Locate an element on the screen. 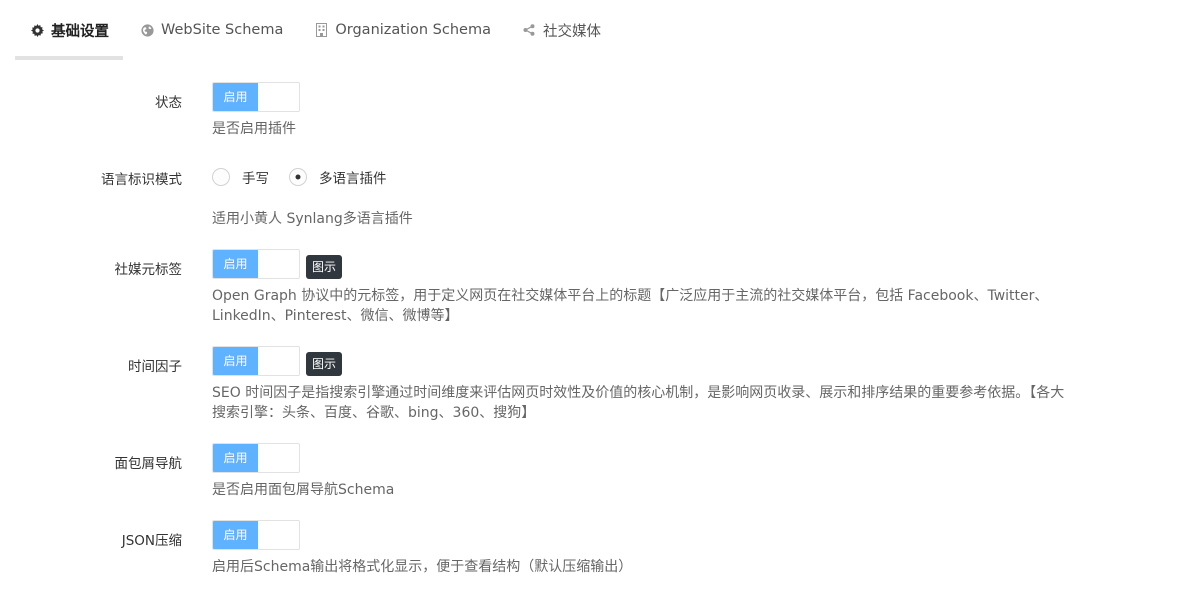 Image resolution: width=1182 pixels, height=613 pixels. breadcrumb-help: 是否启用面包屑导航Schema is located at coordinates (303, 490).